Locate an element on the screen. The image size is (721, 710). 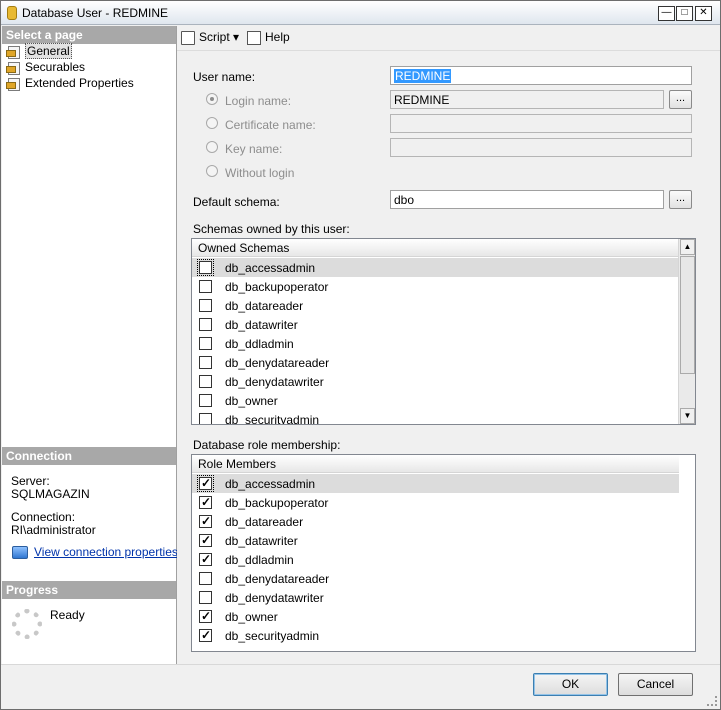
key-name-radio is located at coordinates (212, 147).